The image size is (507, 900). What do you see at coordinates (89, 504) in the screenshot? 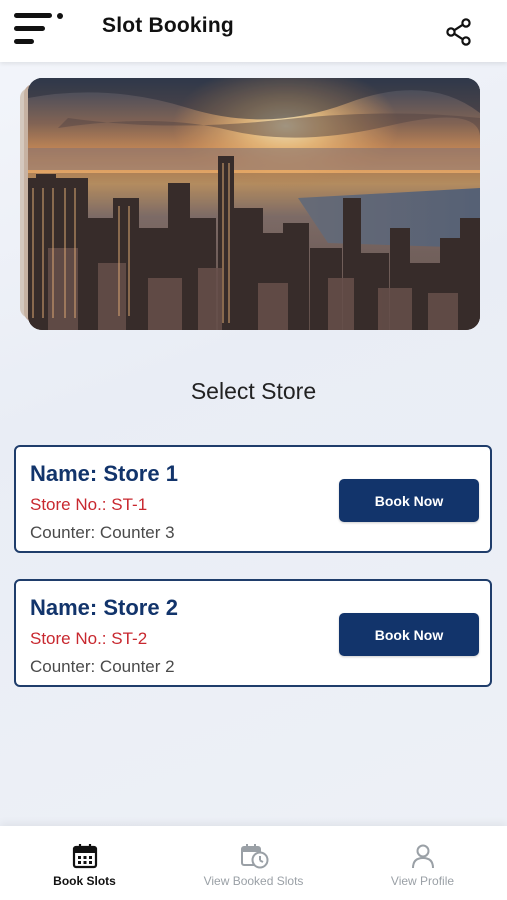
I see `store-number: Store No.: ST-1` at bounding box center [89, 504].